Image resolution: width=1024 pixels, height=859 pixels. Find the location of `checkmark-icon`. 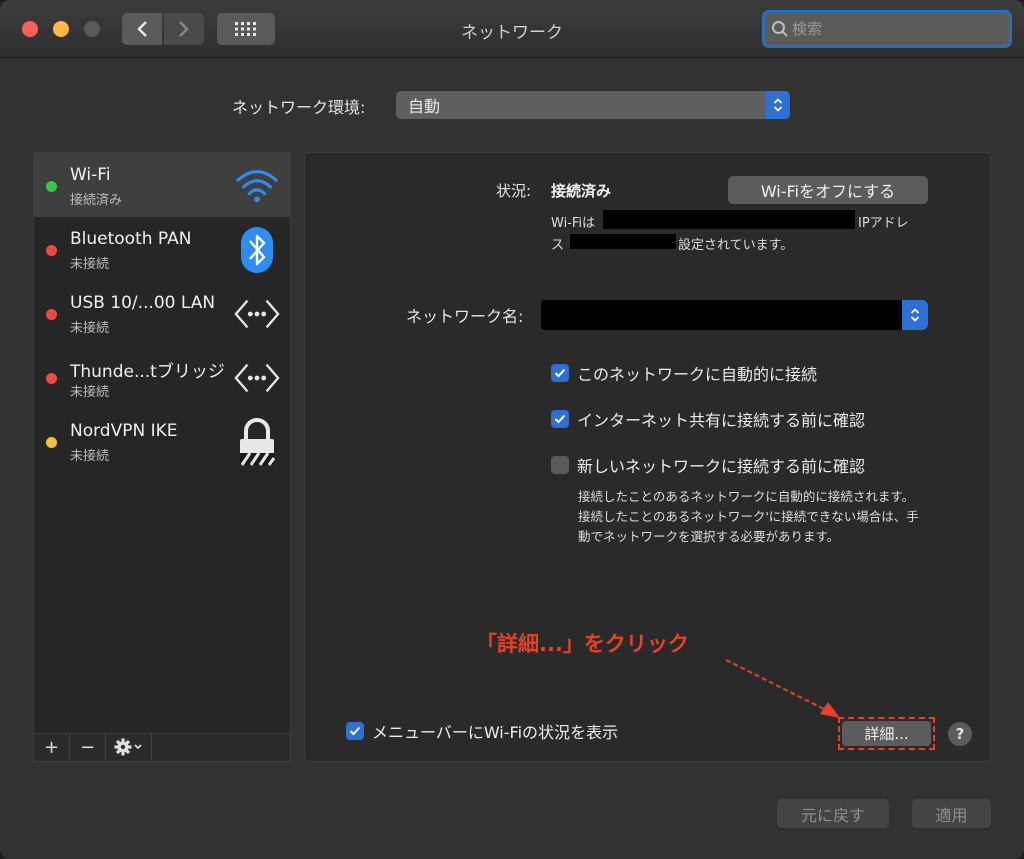

checkmark-icon is located at coordinates (355, 731).